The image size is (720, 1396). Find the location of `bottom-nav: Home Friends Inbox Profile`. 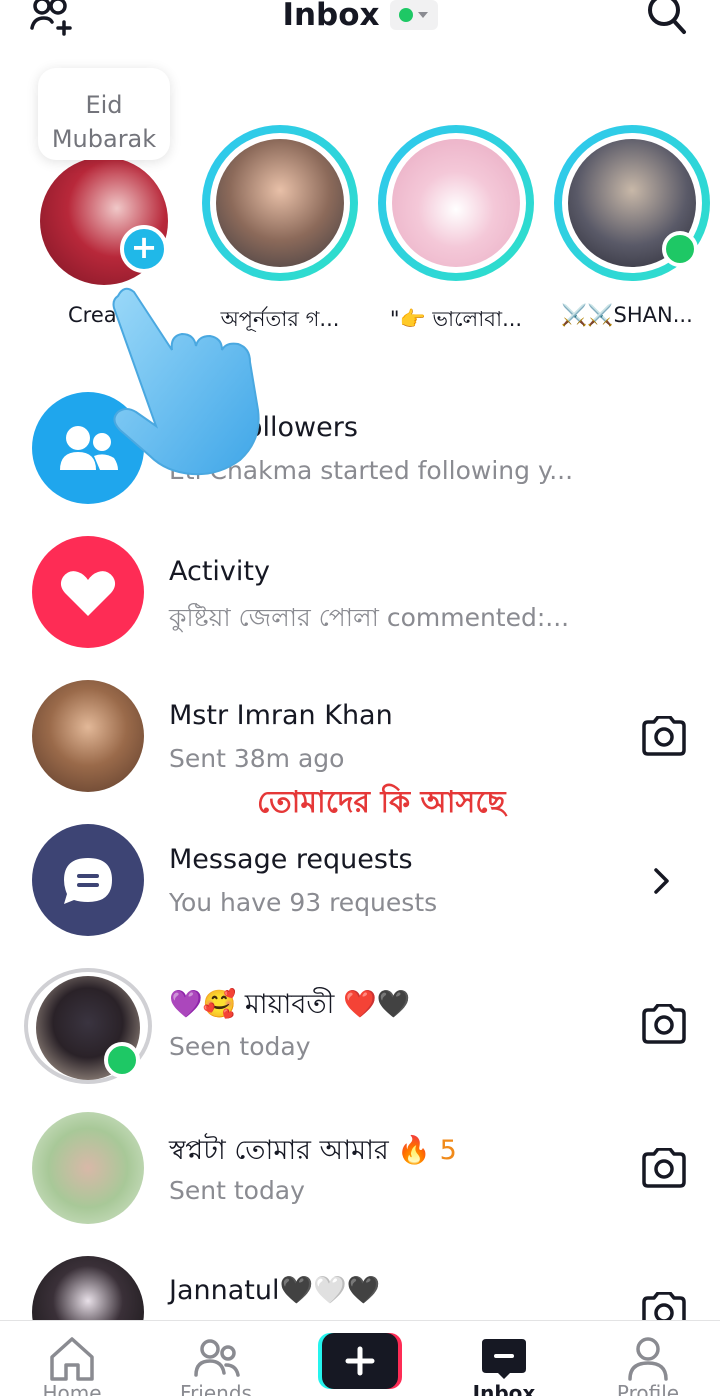

bottom-nav: Home Friends Inbox Profile is located at coordinates (360, 1358).